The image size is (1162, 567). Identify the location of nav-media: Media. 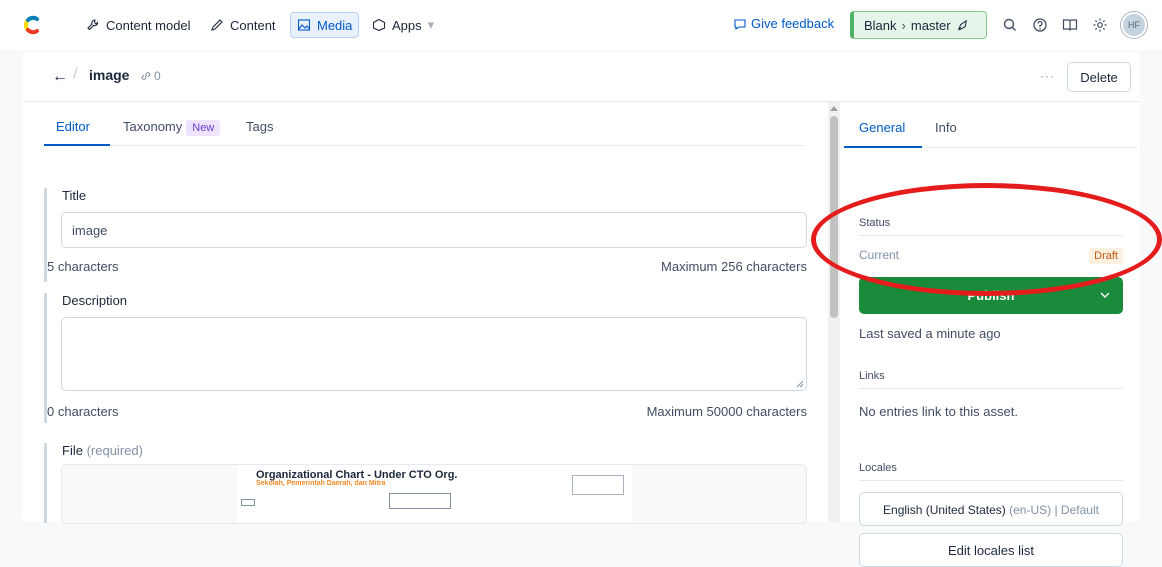
(325, 25).